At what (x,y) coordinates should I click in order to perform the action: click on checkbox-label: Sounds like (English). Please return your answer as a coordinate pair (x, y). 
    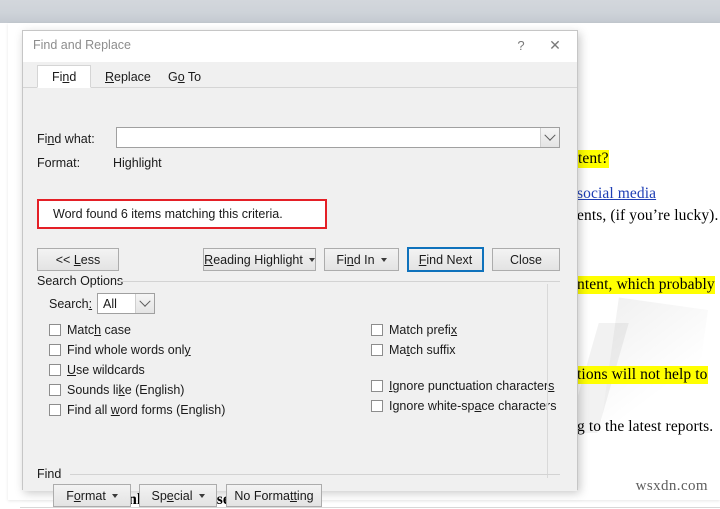
    Looking at the image, I should click on (126, 390).